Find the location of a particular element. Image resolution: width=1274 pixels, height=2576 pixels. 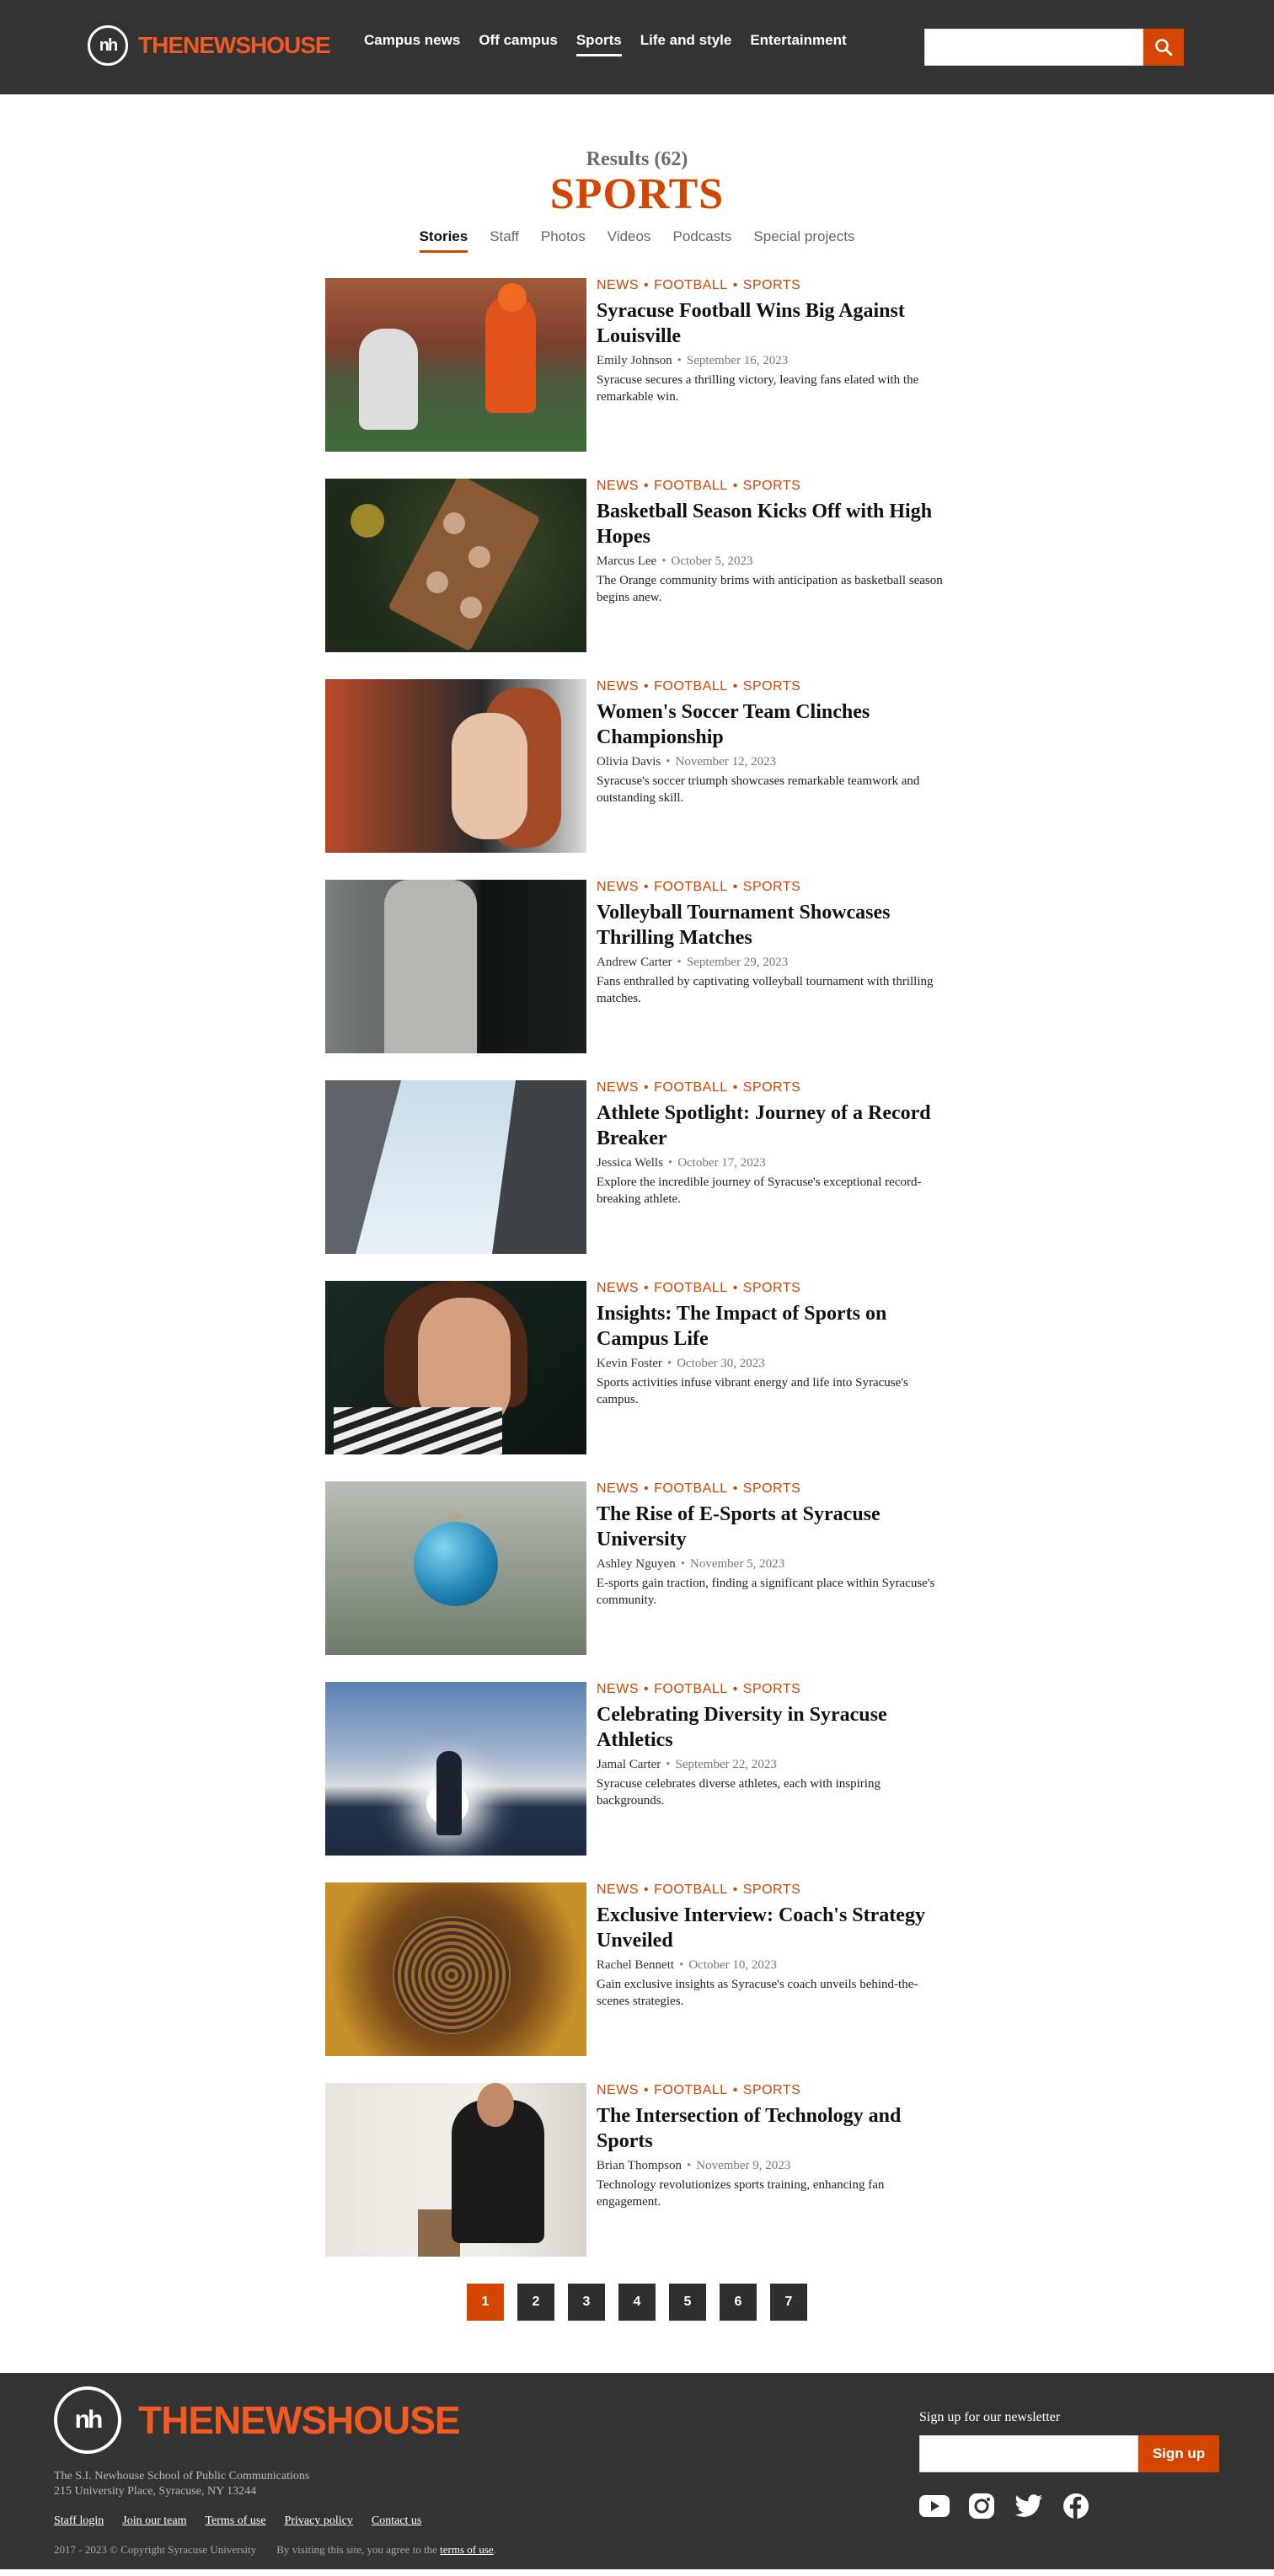

nav-entertainment: Entertainment is located at coordinates (798, 44).